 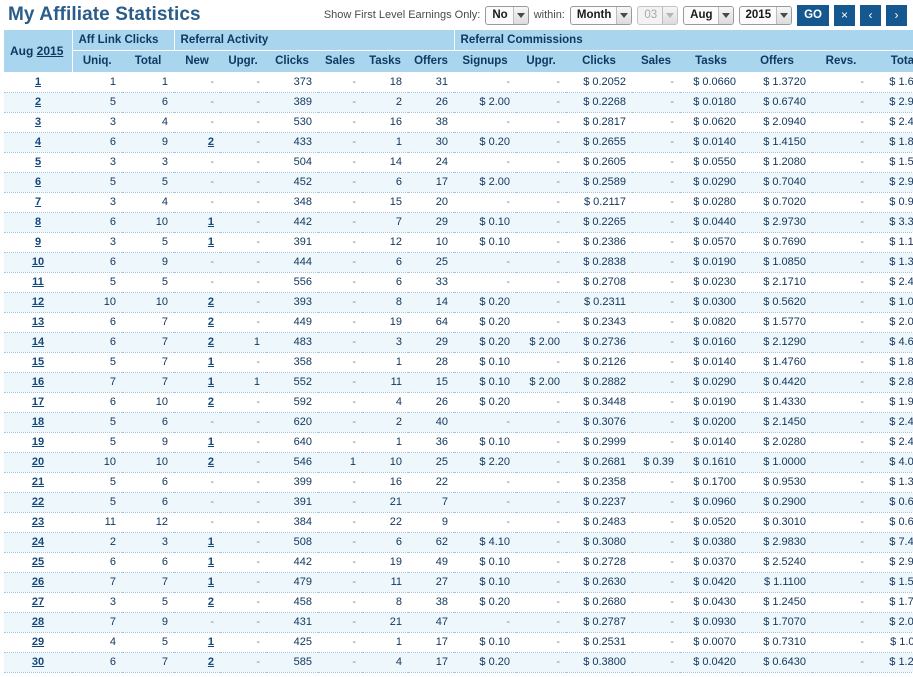 I want to click on day-link: 14, so click(x=38, y=342).